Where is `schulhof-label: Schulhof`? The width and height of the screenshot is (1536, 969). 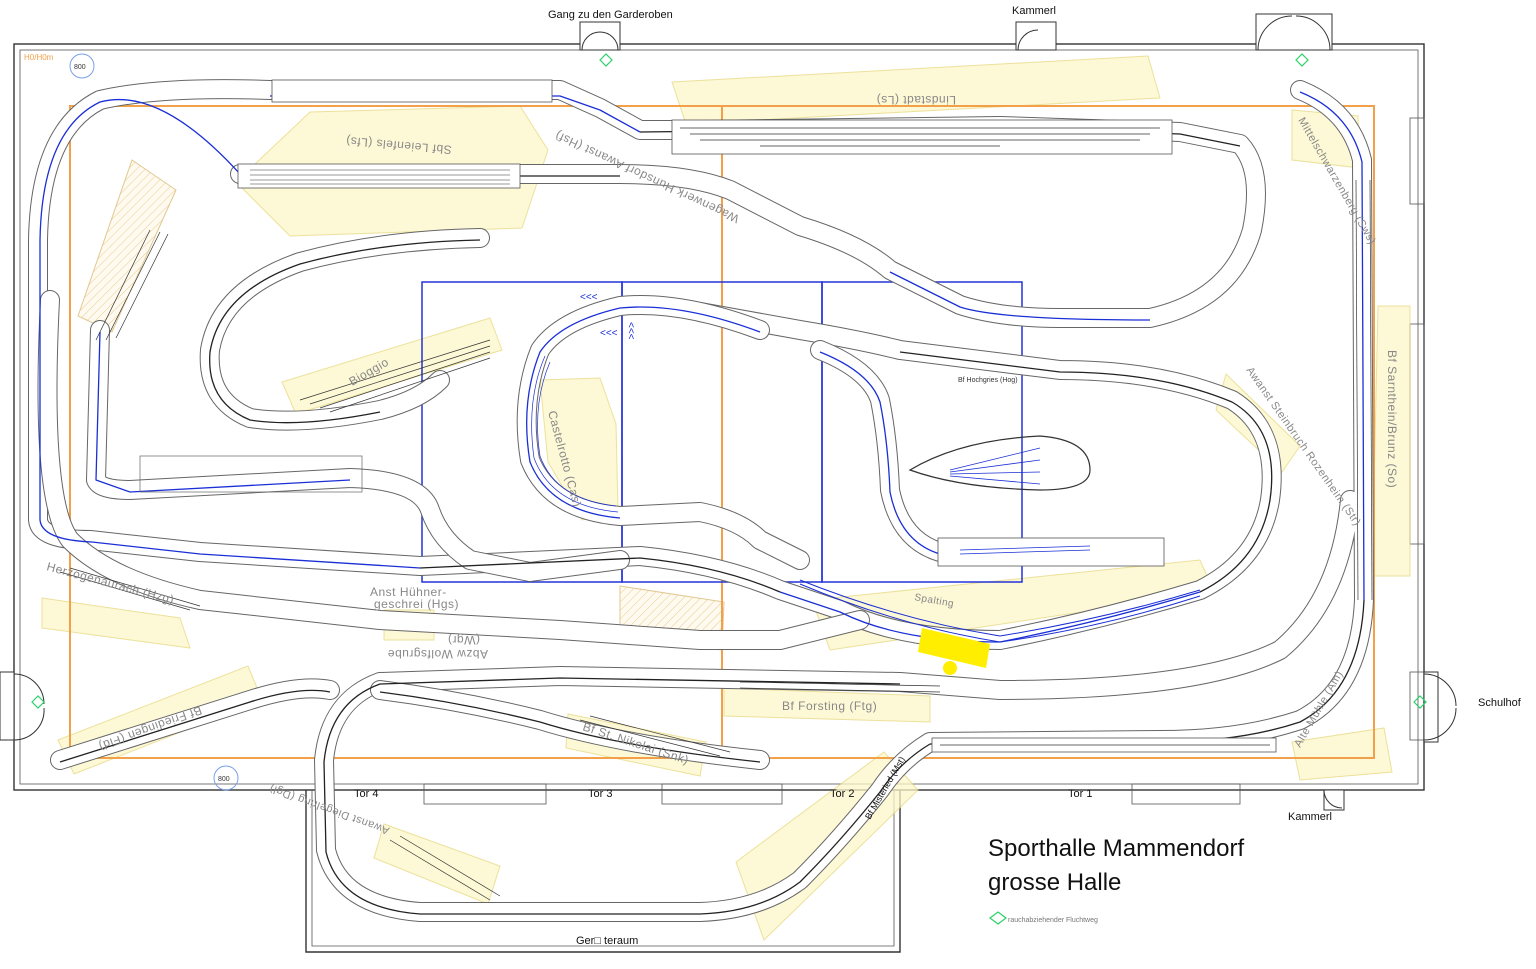
schulhof-label: Schulhof is located at coordinates (1500, 703).